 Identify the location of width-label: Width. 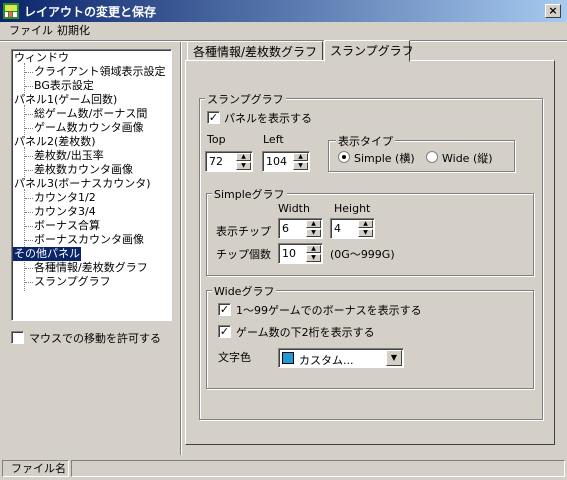
(294, 208).